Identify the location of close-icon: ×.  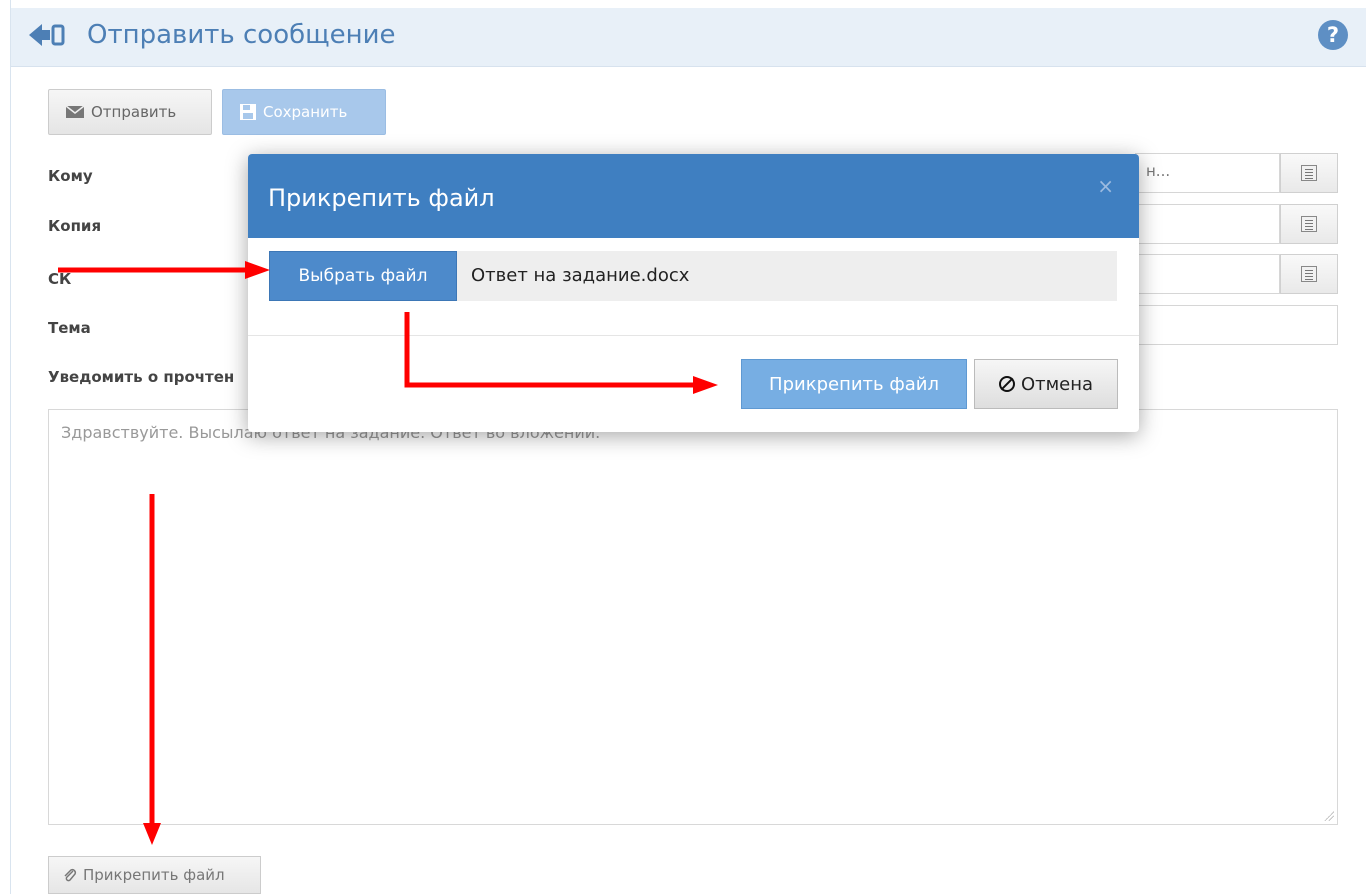
(1105, 186).